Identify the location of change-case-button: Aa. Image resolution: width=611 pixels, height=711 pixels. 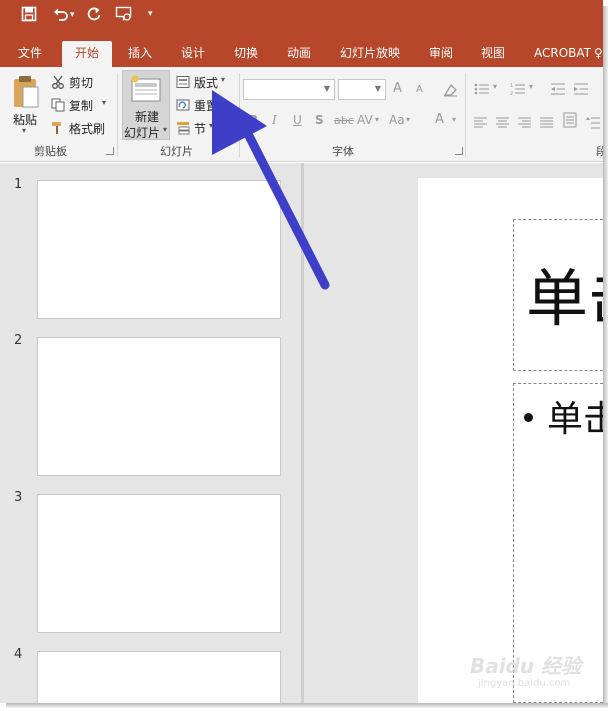
(397, 120).